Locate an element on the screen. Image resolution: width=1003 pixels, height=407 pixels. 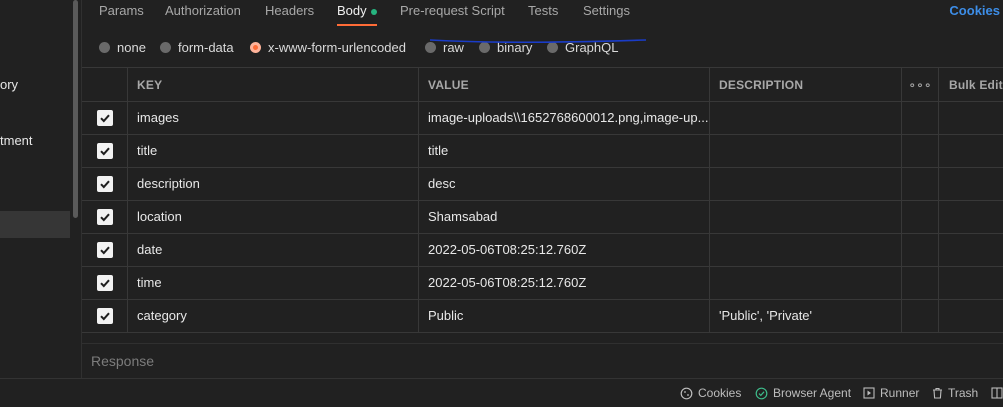
radio-circle-icon is located at coordinates (165, 47).